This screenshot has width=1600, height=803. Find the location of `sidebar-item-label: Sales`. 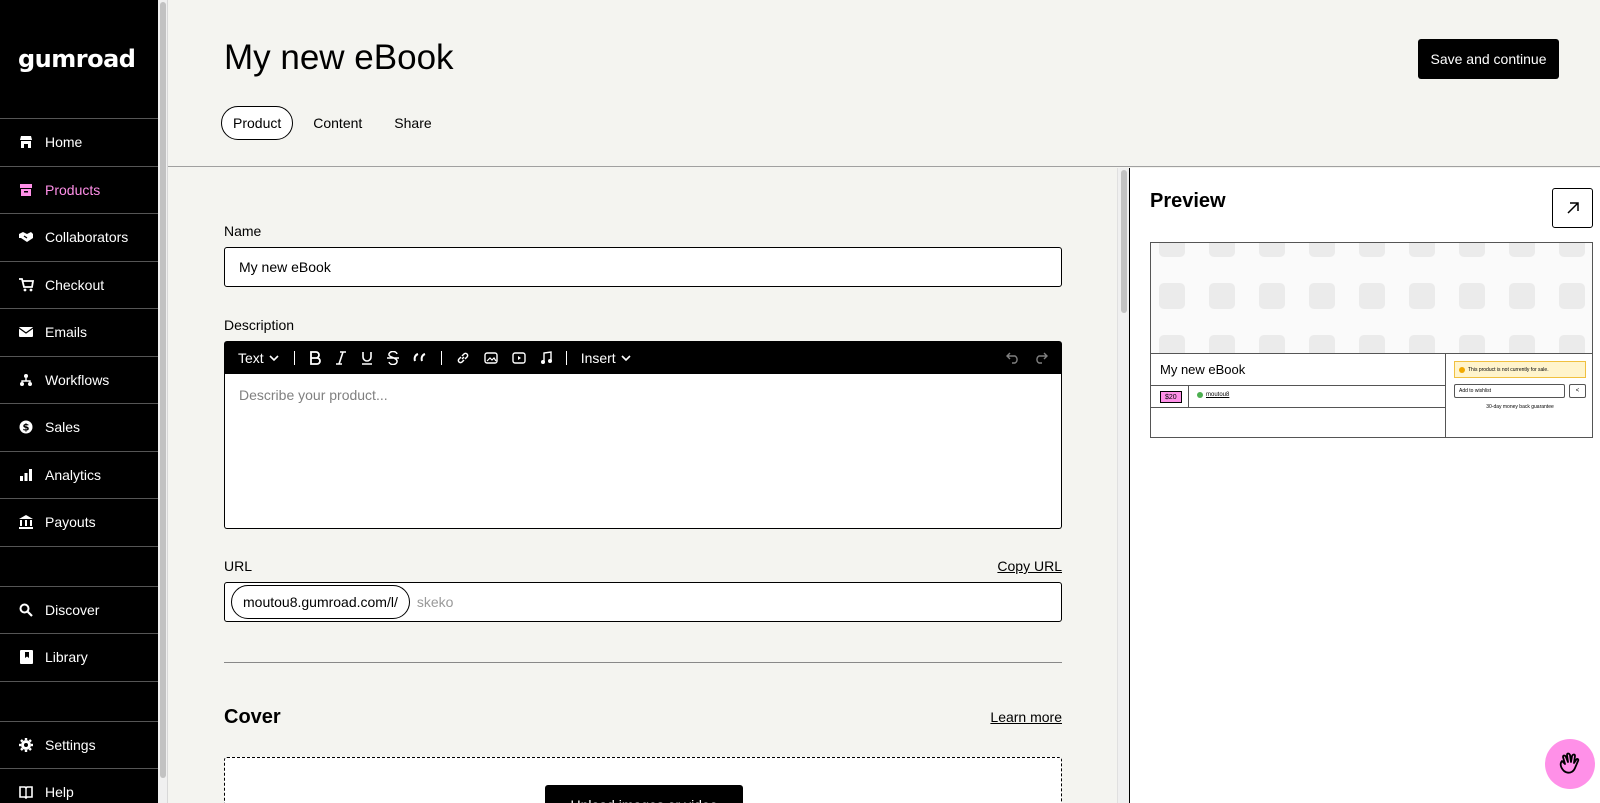

sidebar-item-label: Sales is located at coordinates (63, 427).